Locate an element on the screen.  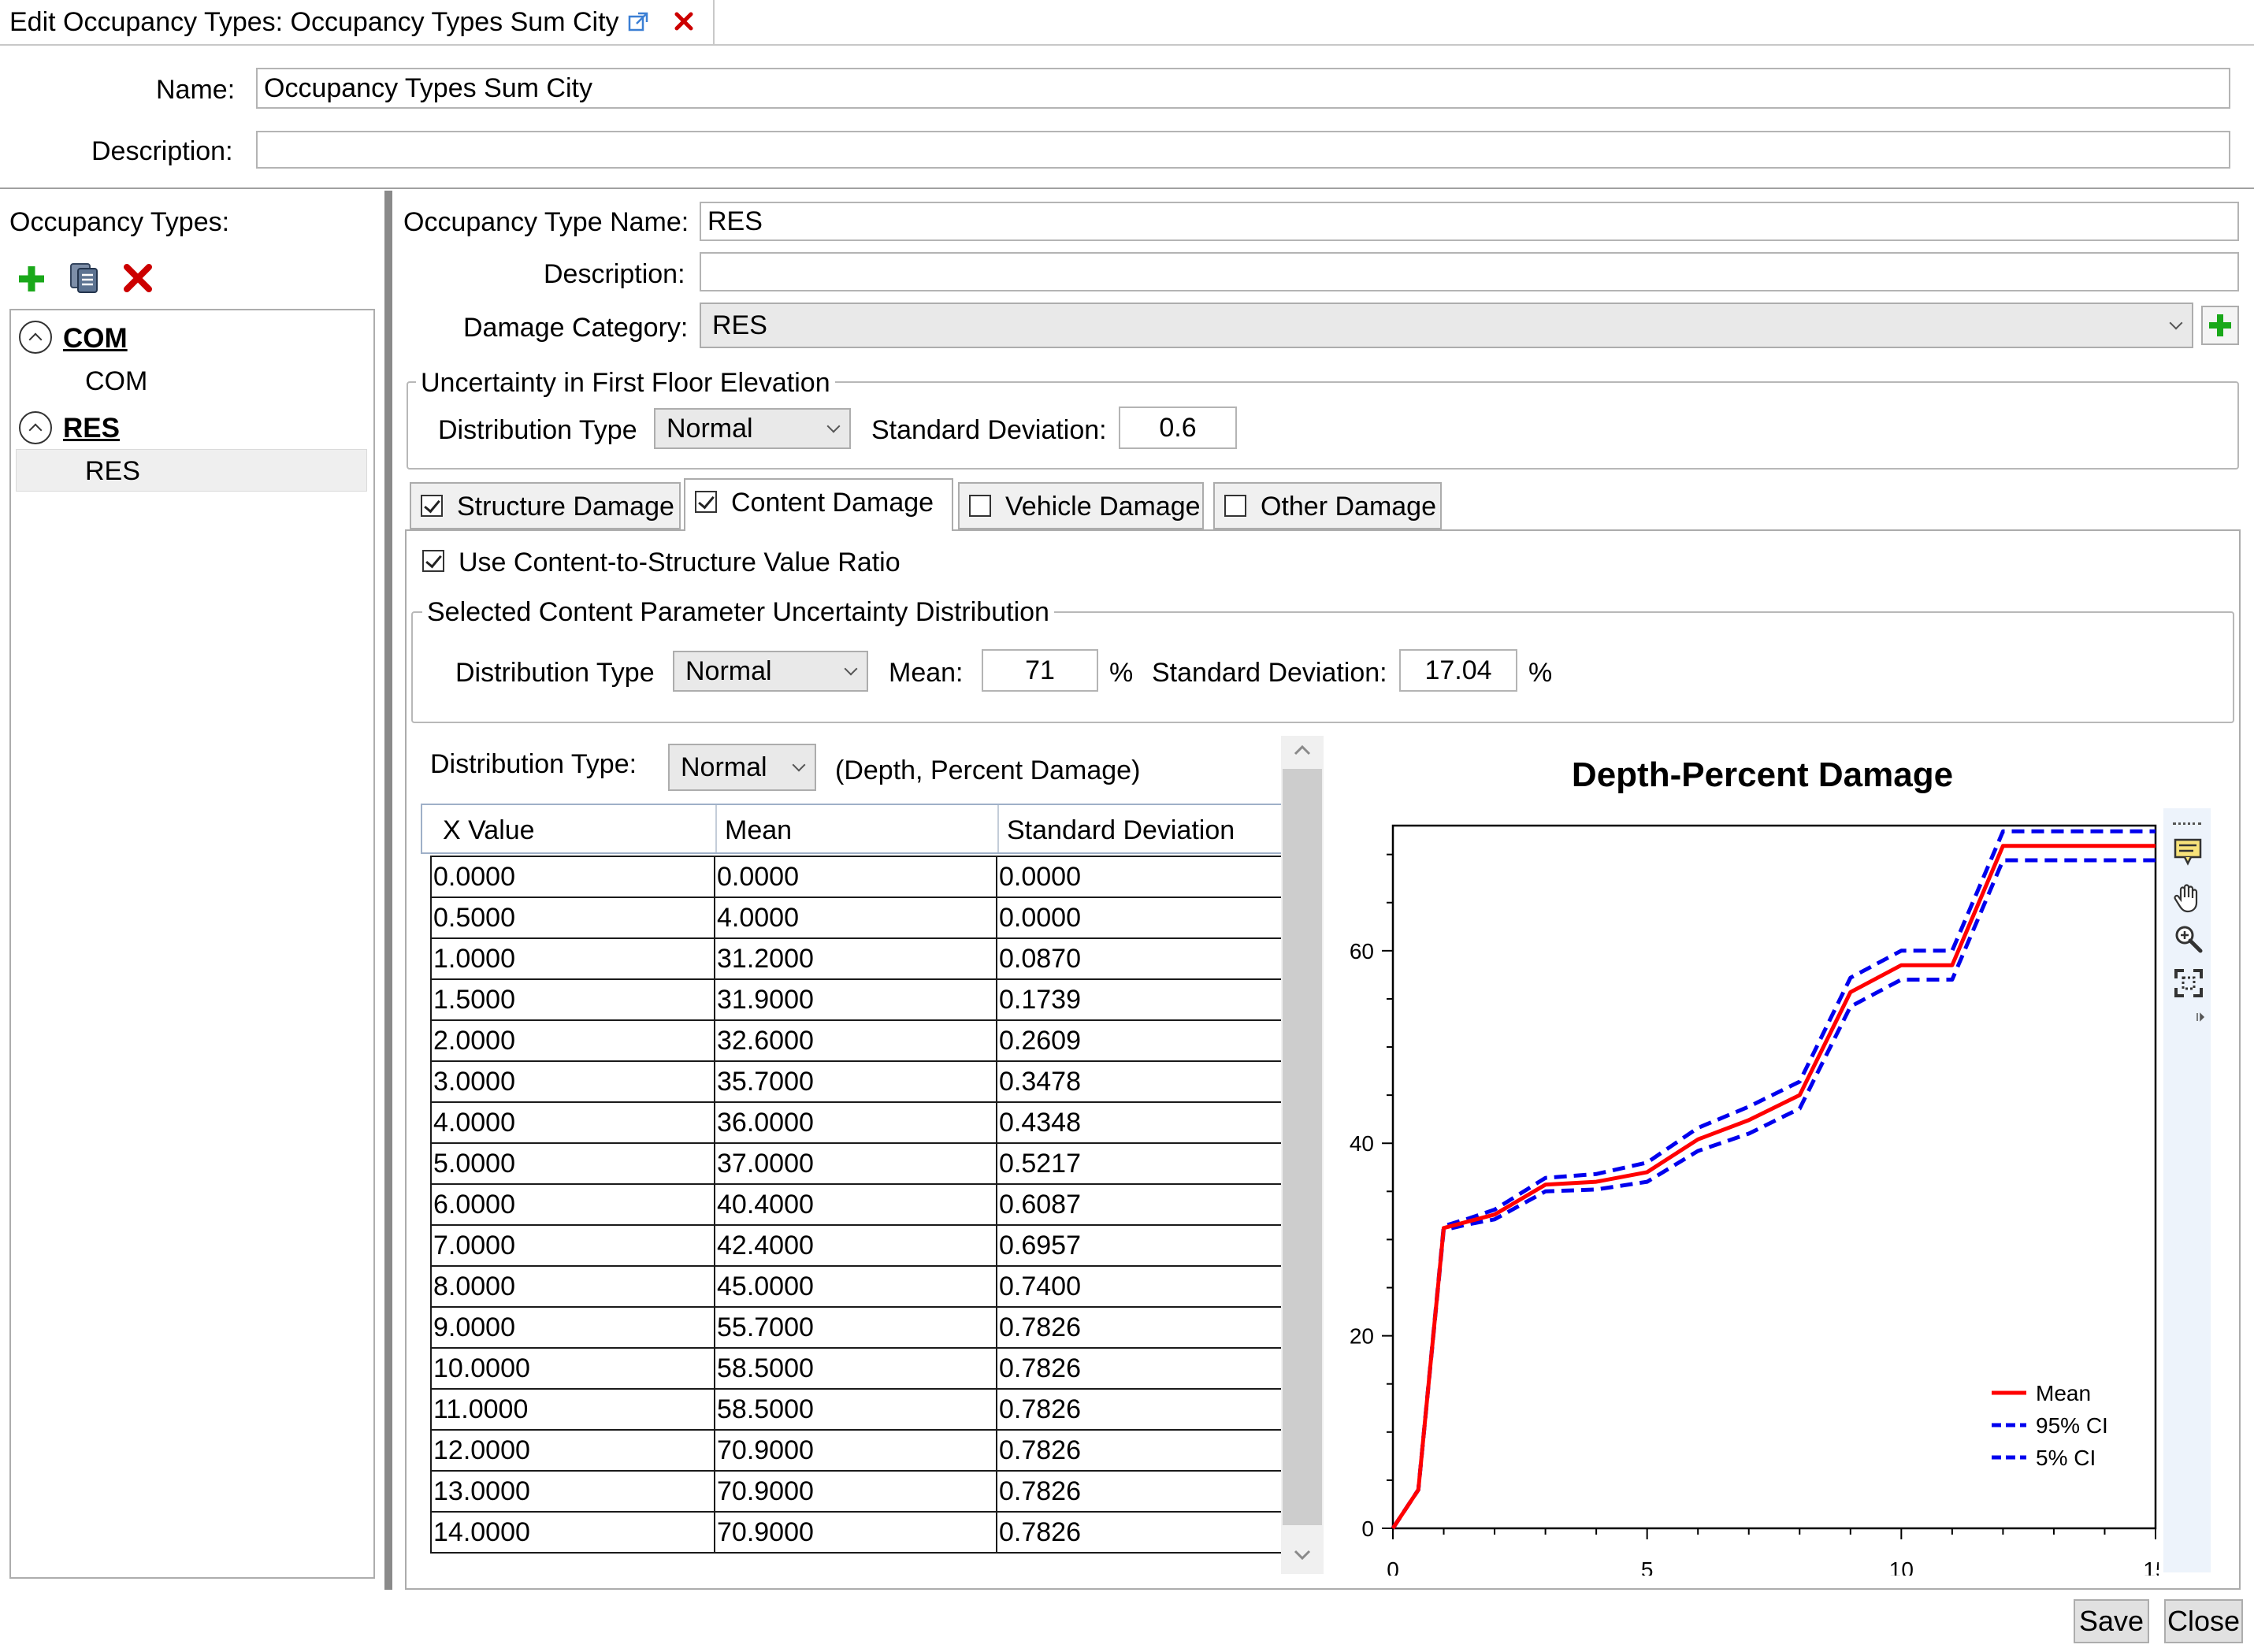
cell-standard-deviation: 0.3478 is located at coordinates (1139, 1081).